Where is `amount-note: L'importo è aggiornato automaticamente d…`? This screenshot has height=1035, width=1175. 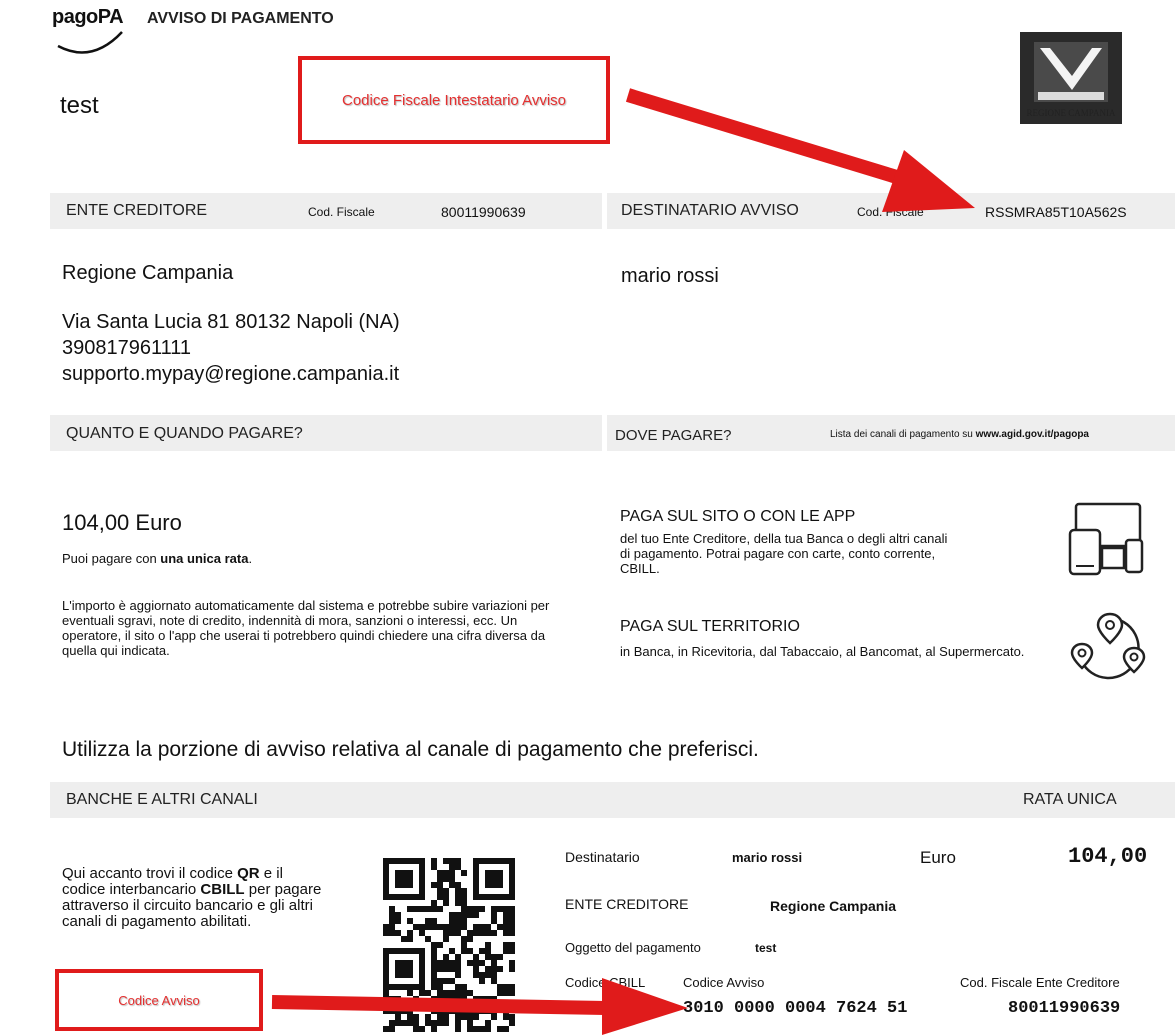 amount-note: L'importo è aggiornato automaticamente d… is located at coordinates (306, 628).